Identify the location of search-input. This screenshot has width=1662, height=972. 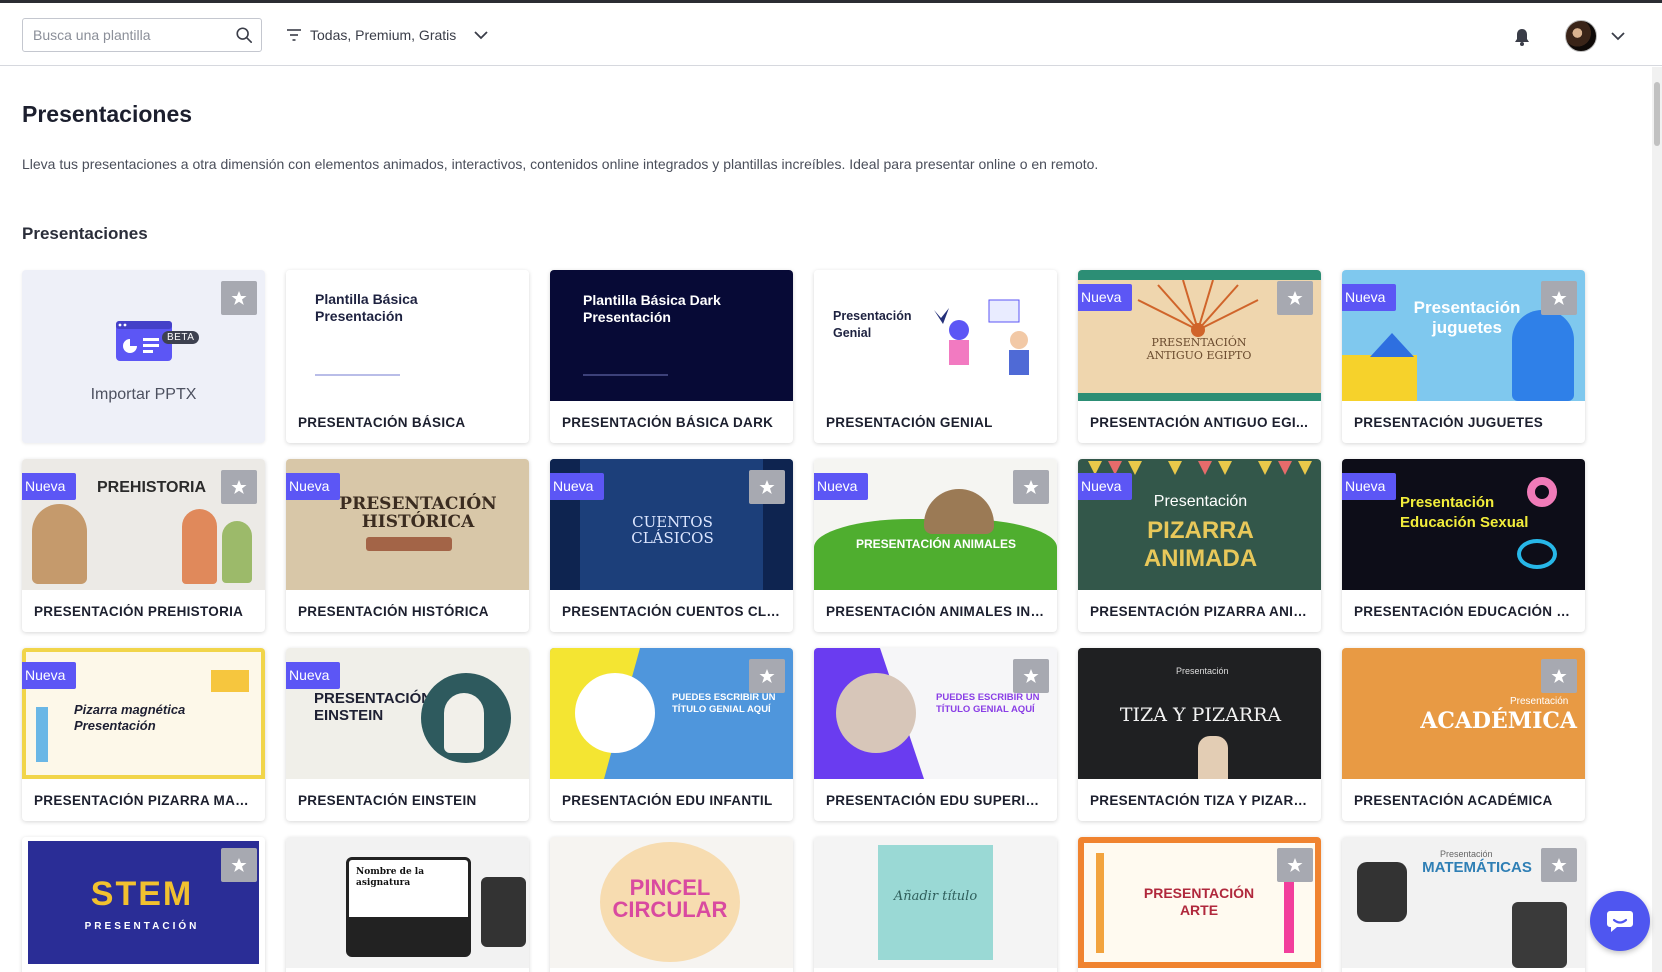
(126, 35).